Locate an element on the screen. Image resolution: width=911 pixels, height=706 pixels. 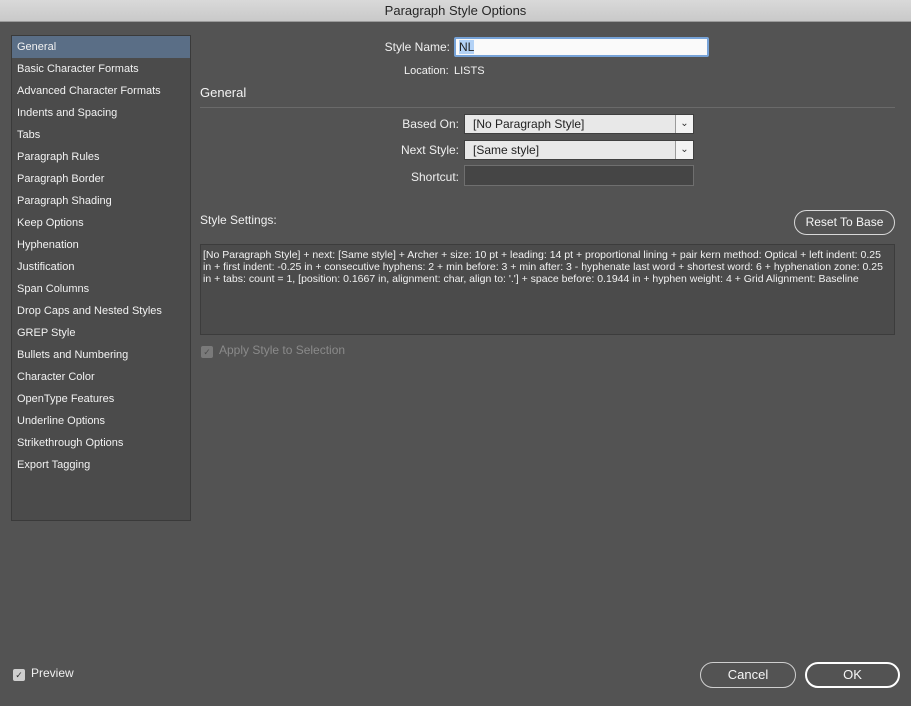
next-style-select: [Same style] ⌄ is located at coordinates (579, 150).